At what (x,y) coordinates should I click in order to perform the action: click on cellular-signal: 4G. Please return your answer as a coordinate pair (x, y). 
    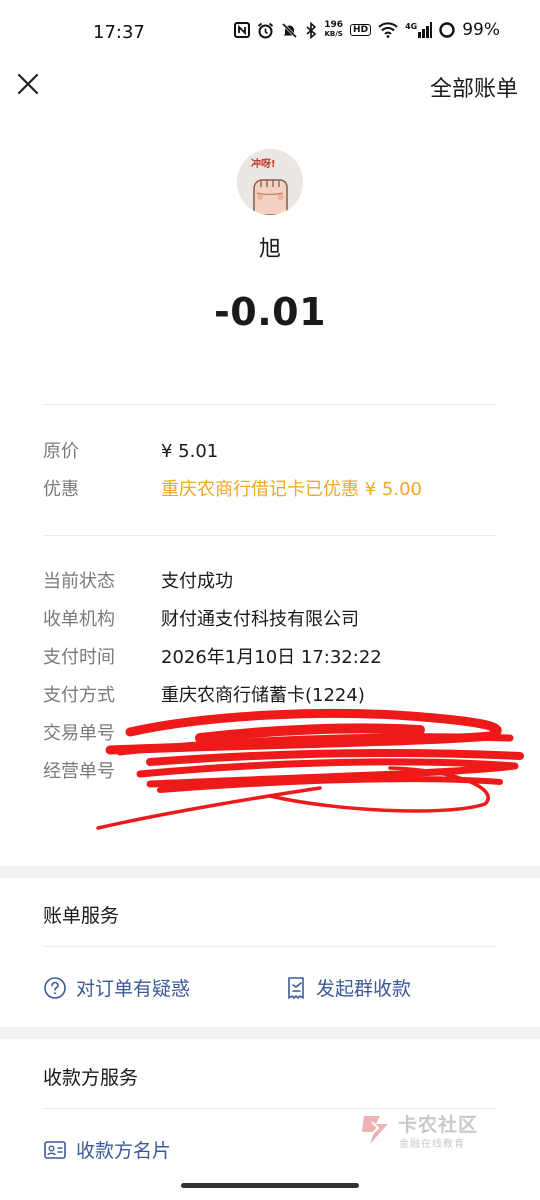
    Looking at the image, I should click on (419, 30).